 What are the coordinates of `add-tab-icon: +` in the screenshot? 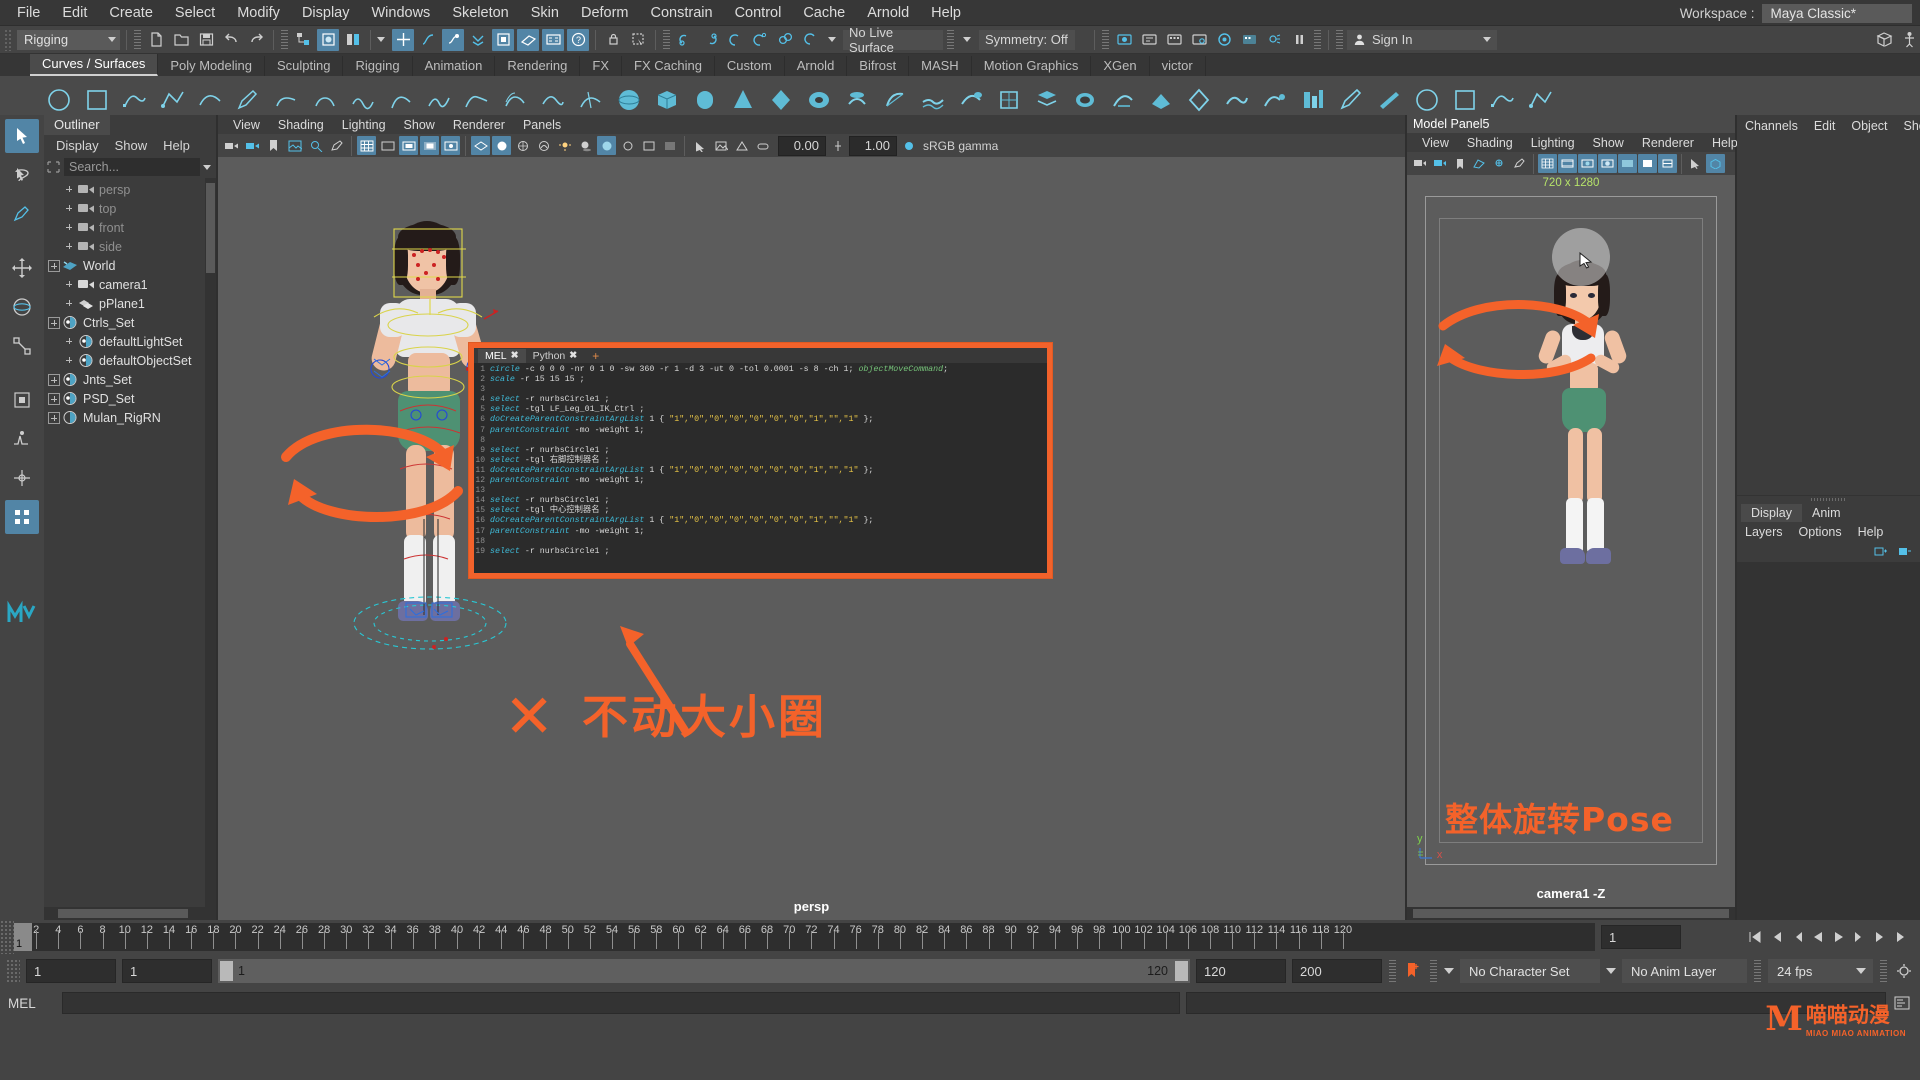 It's located at (595, 356).